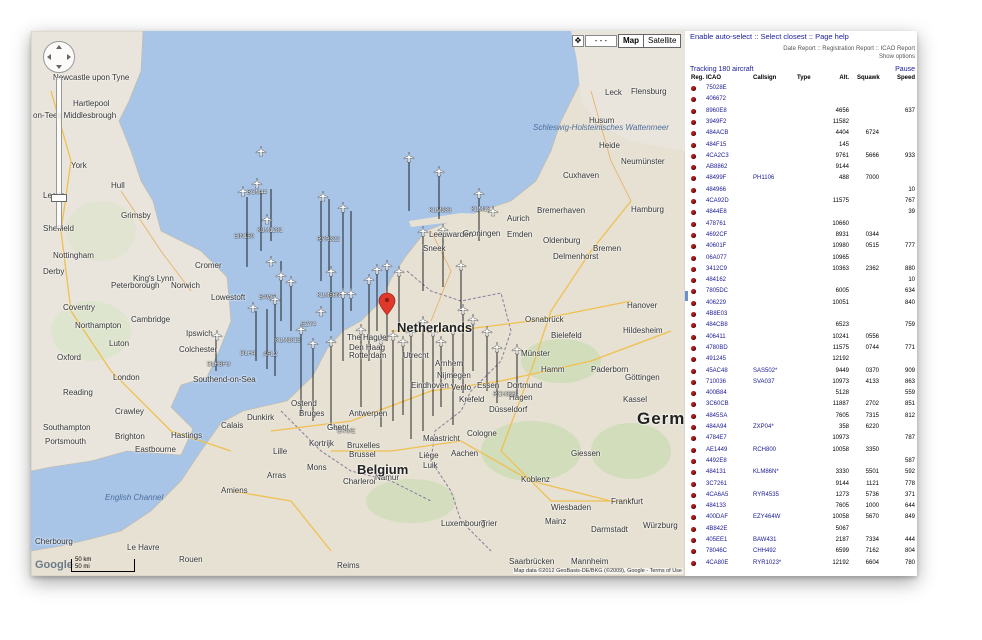 The height and width of the screenshot is (640, 982). Describe the element at coordinates (801, 427) in the screenshot. I see `table-row: 484A94 ZXP04* 358 6220` at that location.